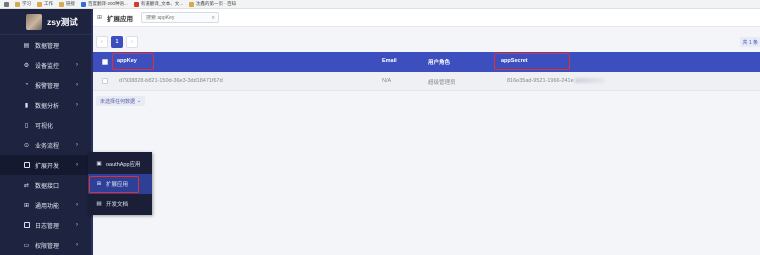  I want to click on api-icon: ⇄, so click(26, 185).